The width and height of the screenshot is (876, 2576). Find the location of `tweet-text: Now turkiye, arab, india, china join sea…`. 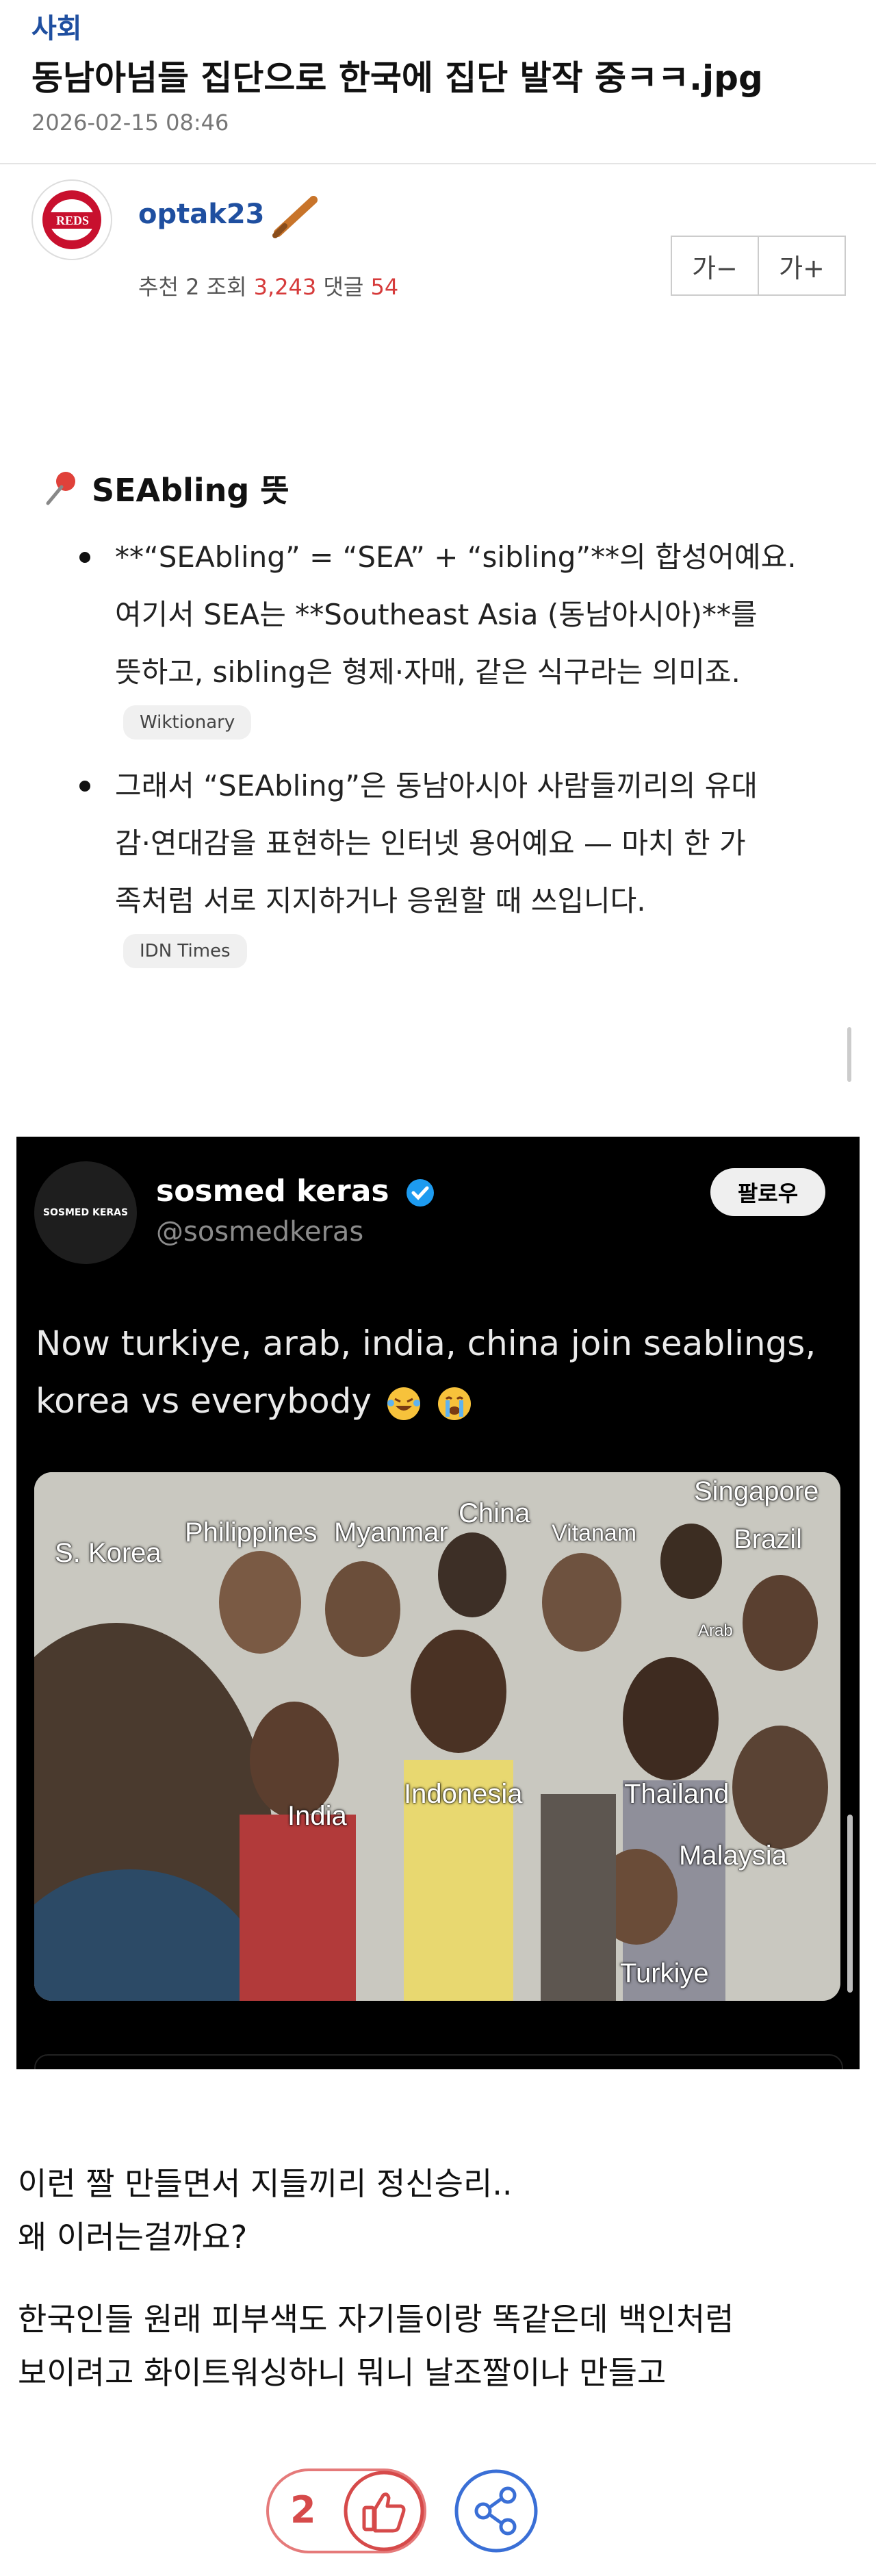

tweet-text: Now turkiye, arab, india, china join sea… is located at coordinates (439, 1372).